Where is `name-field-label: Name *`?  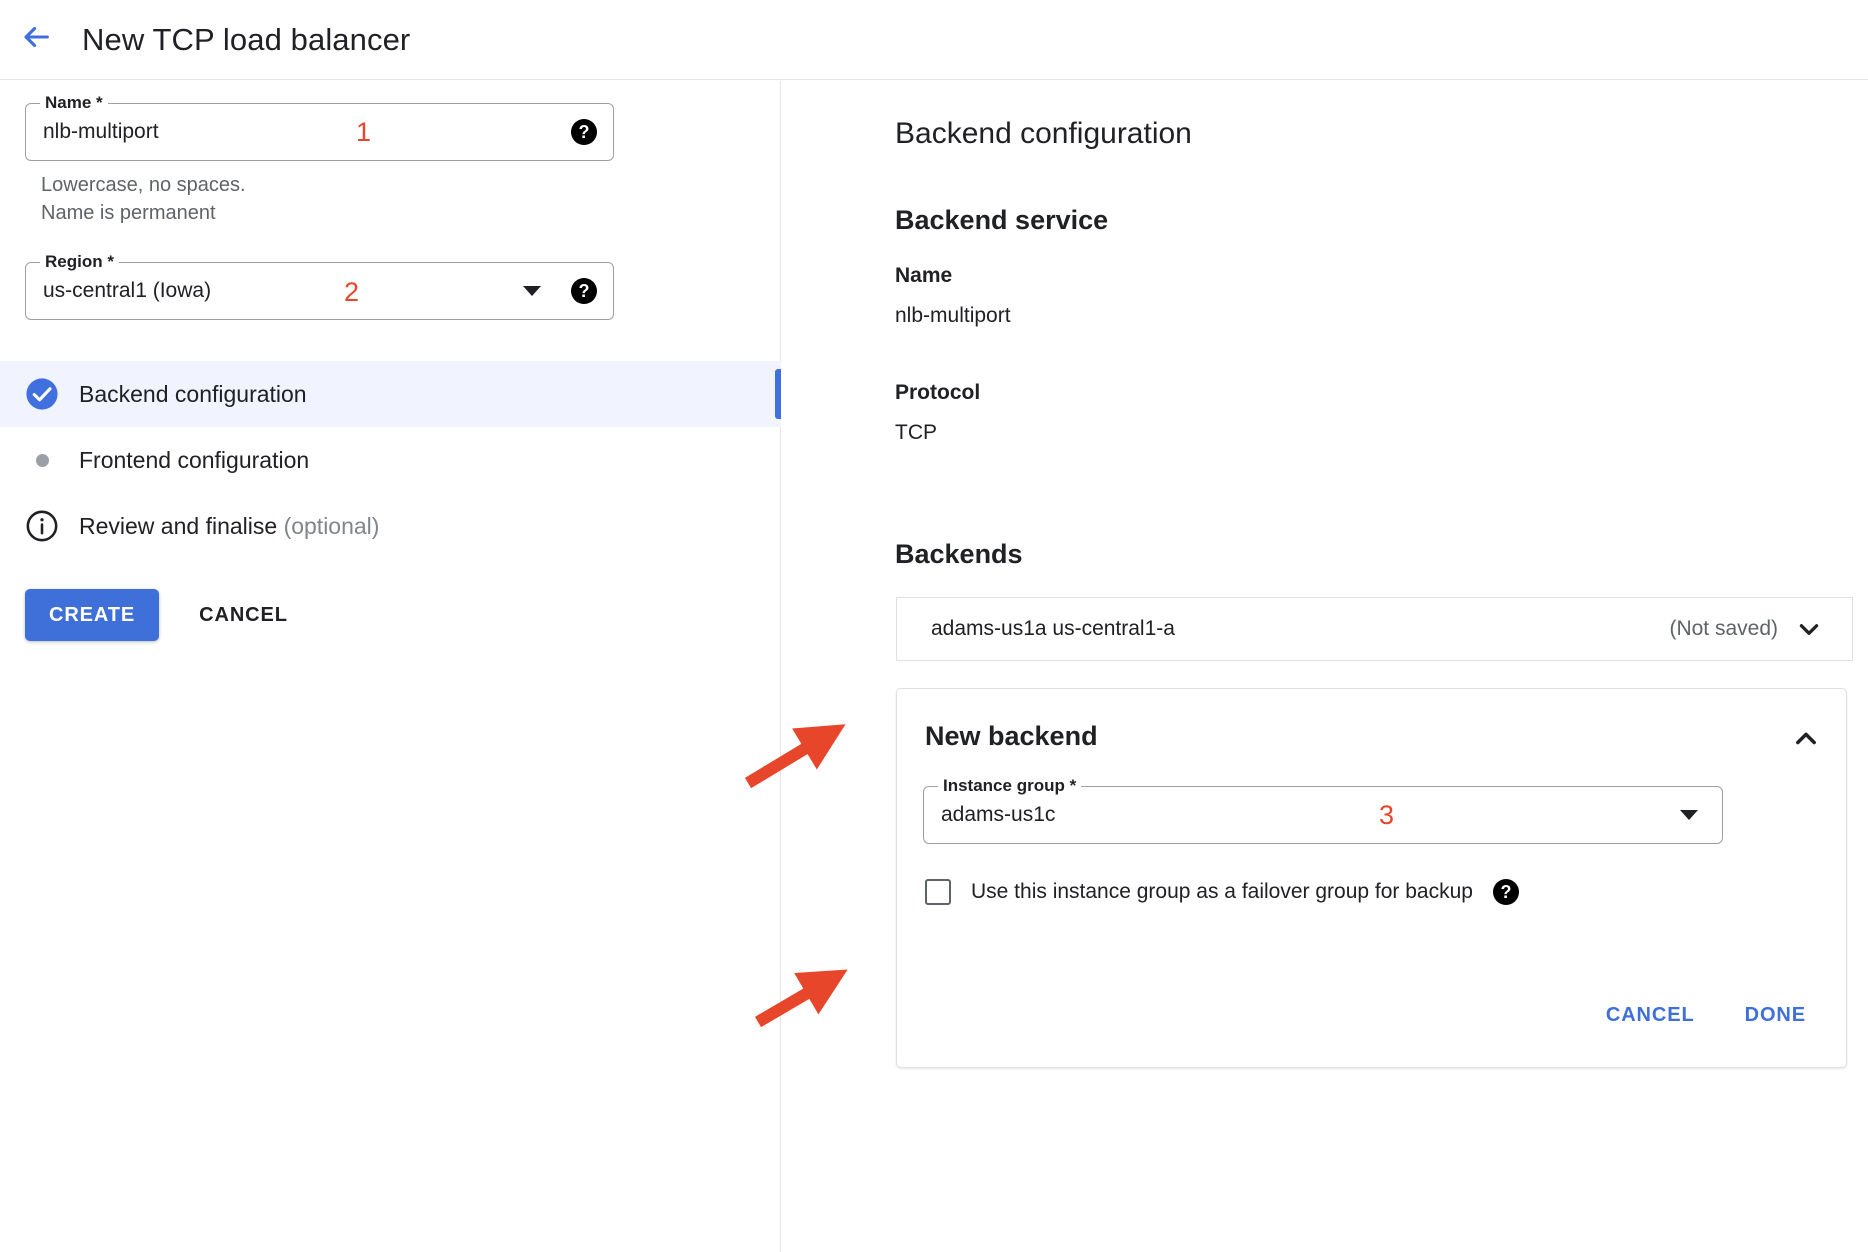
name-field-label: Name * is located at coordinates (74, 103).